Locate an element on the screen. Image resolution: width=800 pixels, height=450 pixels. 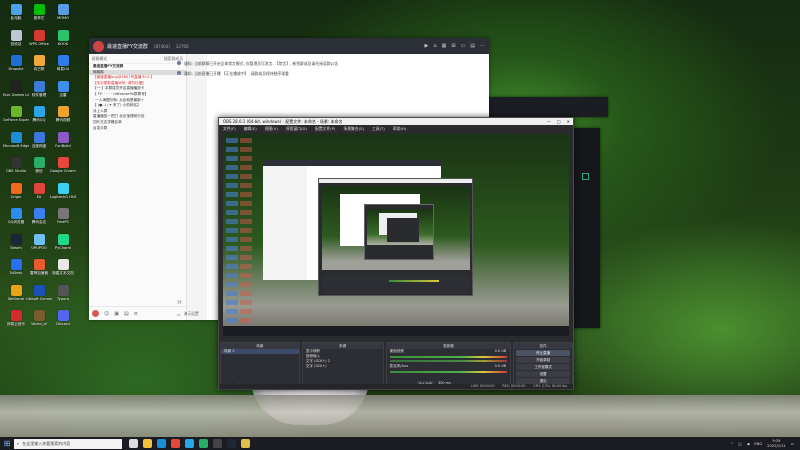
desktop-icon: Microsoft Edge is located at coordinates (16, 139).